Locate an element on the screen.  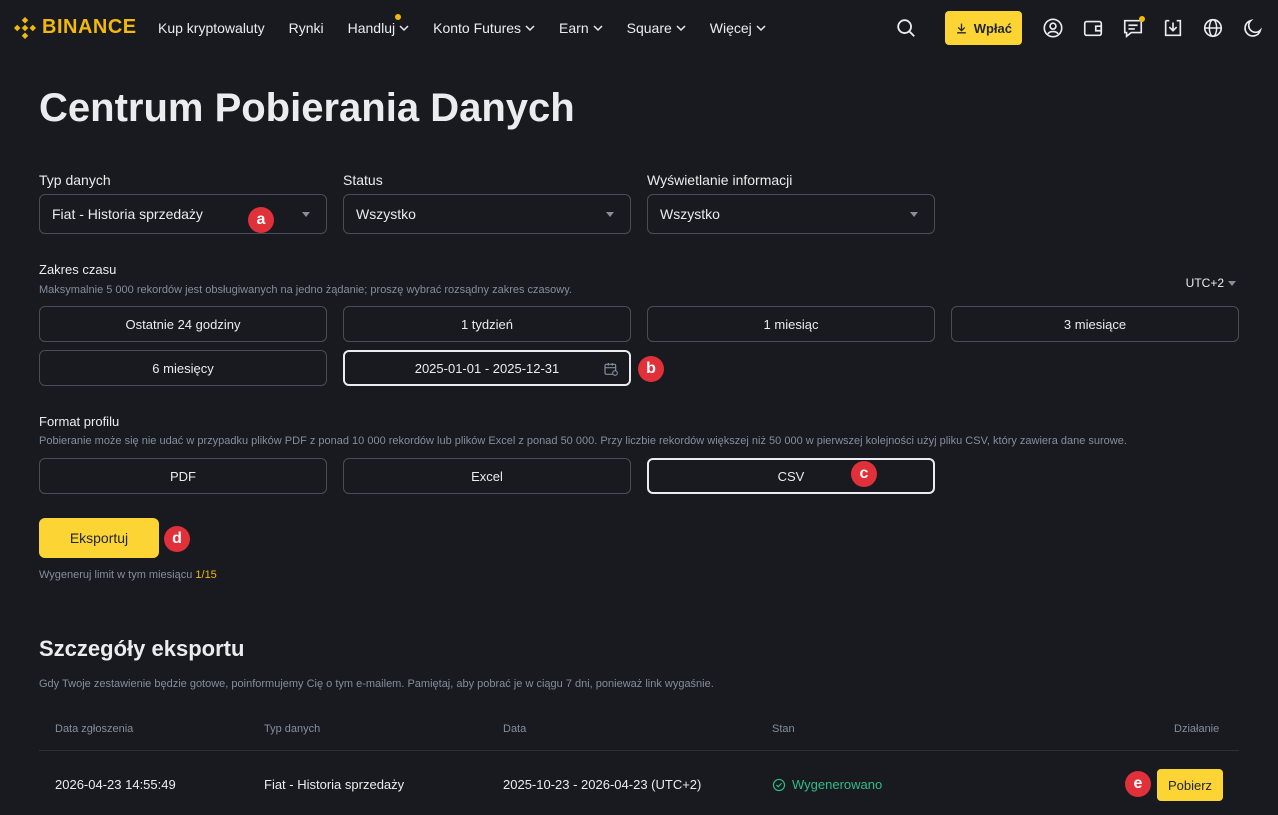
download-button: Pobierz is located at coordinates (1190, 785).